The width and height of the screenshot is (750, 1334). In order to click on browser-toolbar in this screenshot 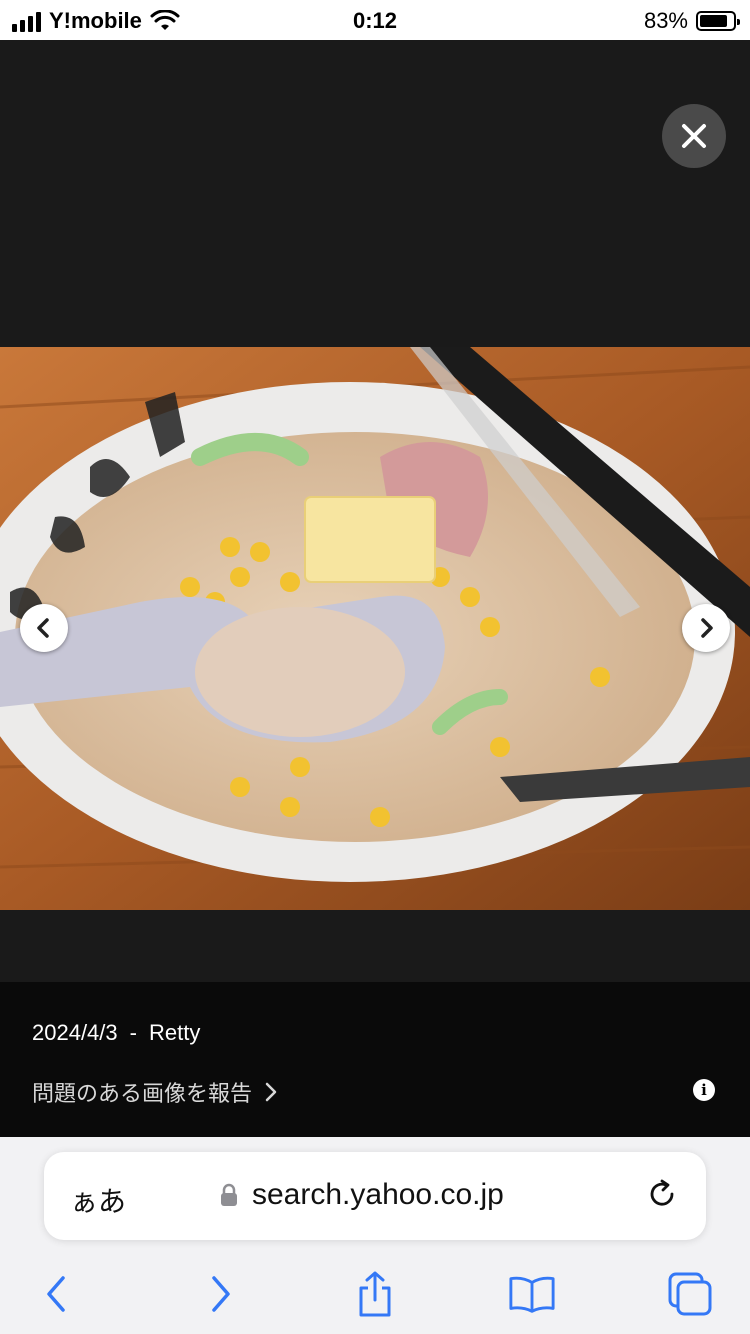, I will do `click(375, 1292)`.